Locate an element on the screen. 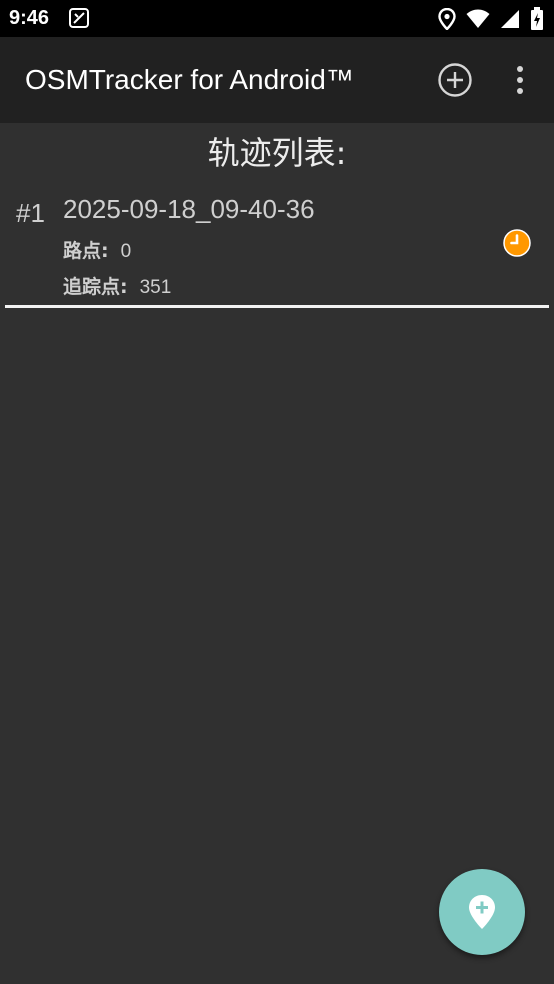 The image size is (554, 984). add-location-icon is located at coordinates (482, 912).